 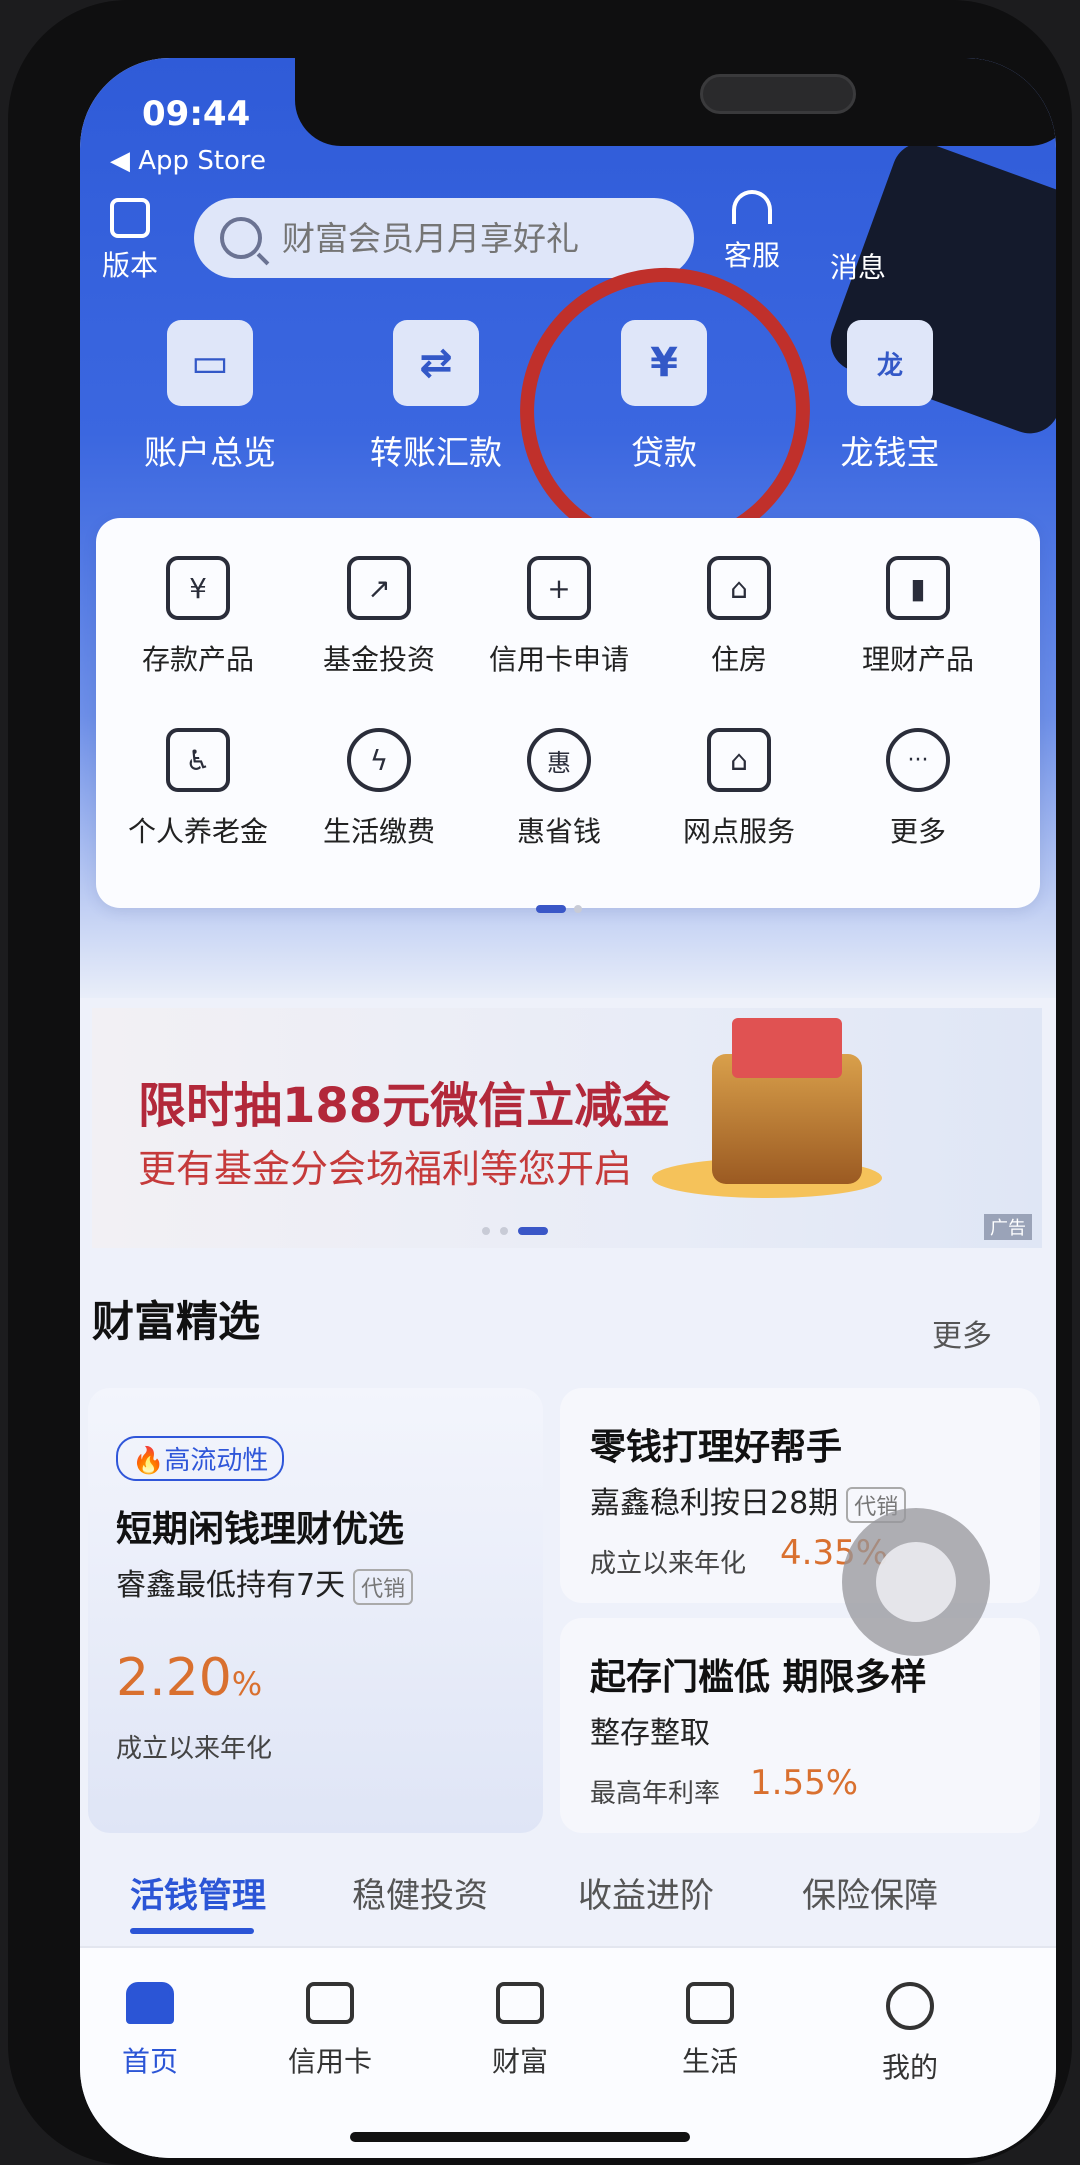 What do you see at coordinates (174, 1678) in the screenshot?
I see `rate-value: 2.20` at bounding box center [174, 1678].